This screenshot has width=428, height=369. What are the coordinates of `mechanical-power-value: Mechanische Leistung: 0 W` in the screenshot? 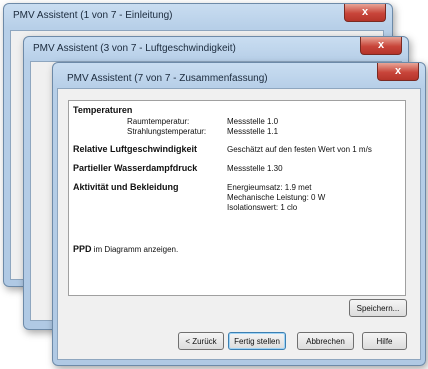 It's located at (276, 197).